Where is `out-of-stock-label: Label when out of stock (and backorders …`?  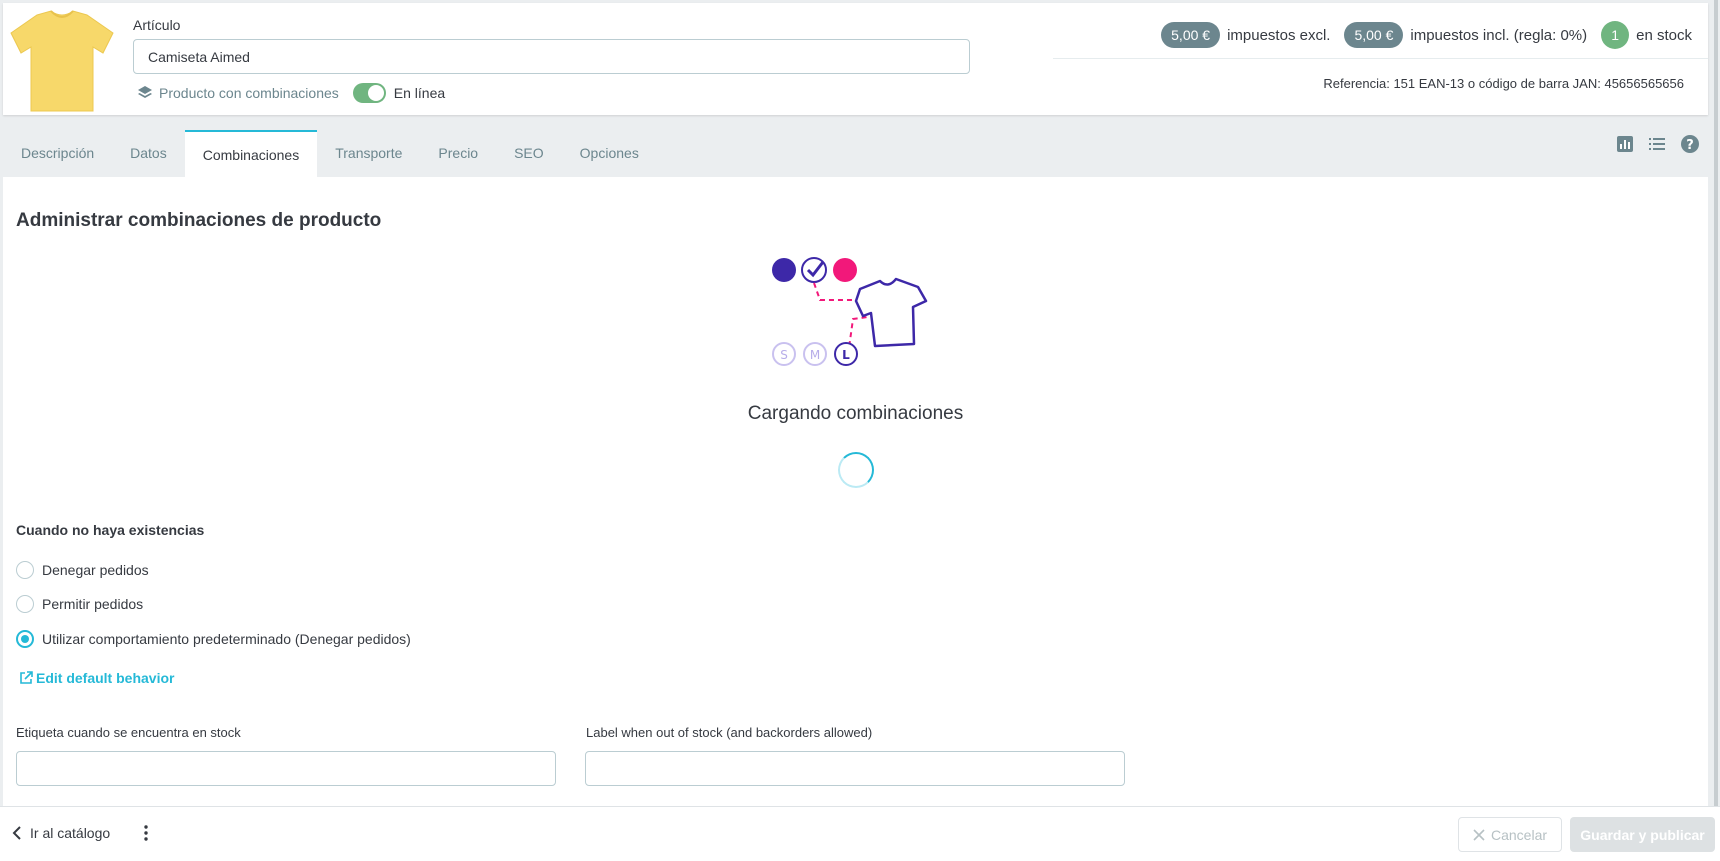 out-of-stock-label: Label when out of stock (and backorders … is located at coordinates (729, 732).